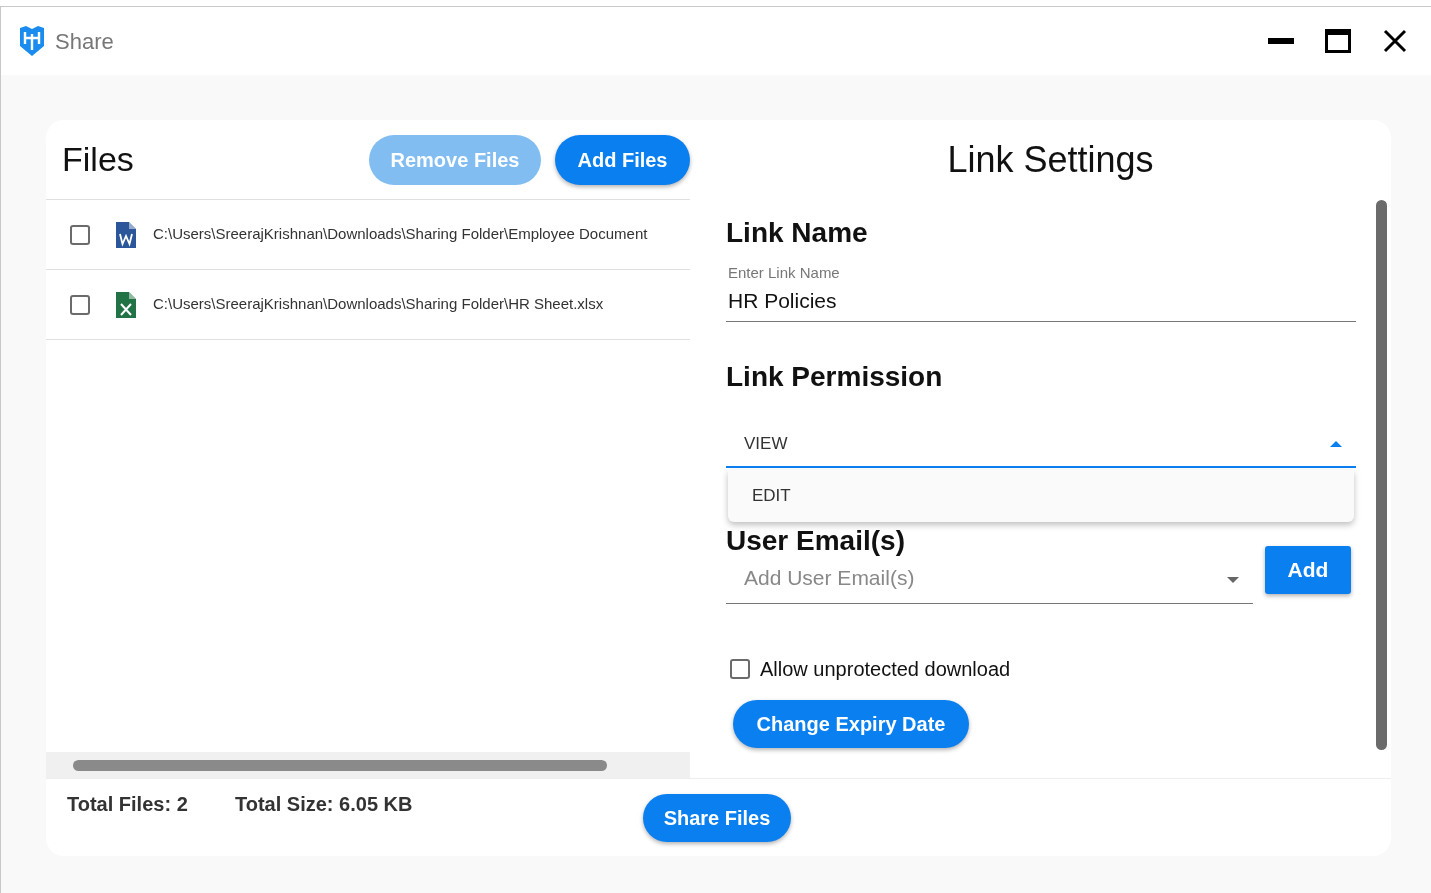 Image resolution: width=1431 pixels, height=893 pixels. What do you see at coordinates (944, 577) in the screenshot?
I see `user-email-input: Add User Email(s)` at bounding box center [944, 577].